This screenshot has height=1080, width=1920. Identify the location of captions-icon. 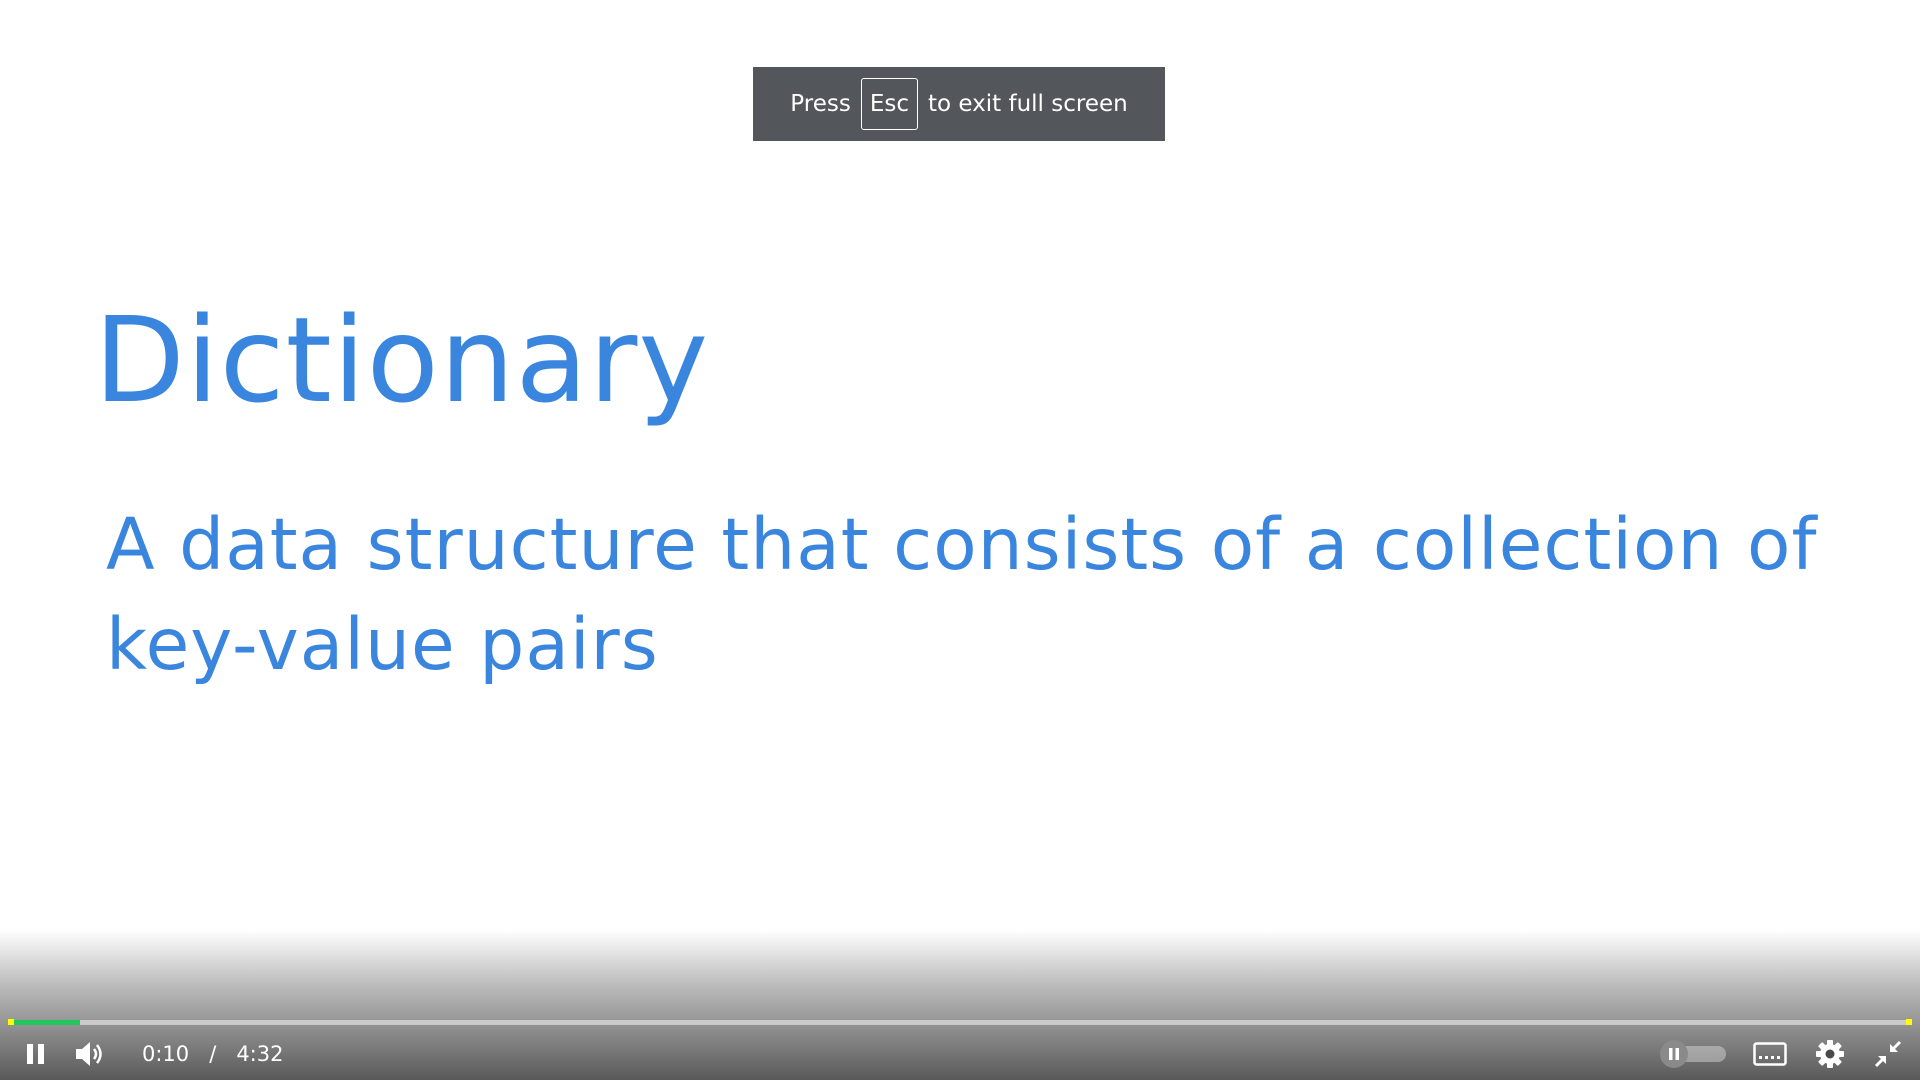
(1770, 1054).